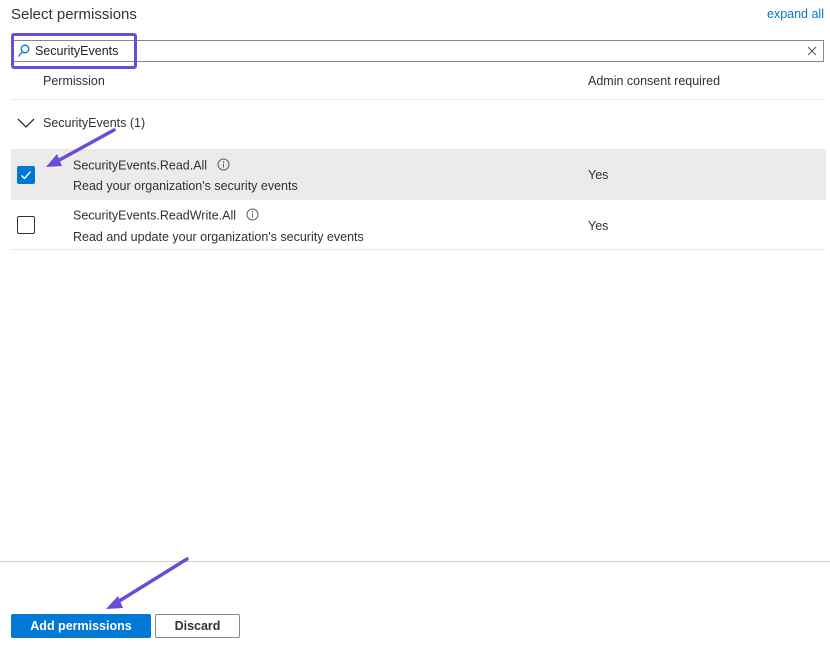 Image resolution: width=830 pixels, height=646 pixels. I want to click on permission-name-wrap: SecurityEvents.ReadWrite.All, so click(166, 216).